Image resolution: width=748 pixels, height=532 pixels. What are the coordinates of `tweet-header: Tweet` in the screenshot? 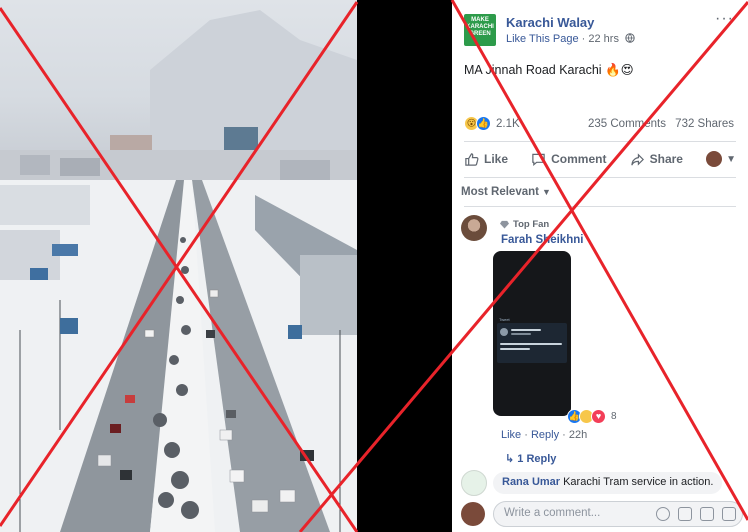 It's located at (504, 319).